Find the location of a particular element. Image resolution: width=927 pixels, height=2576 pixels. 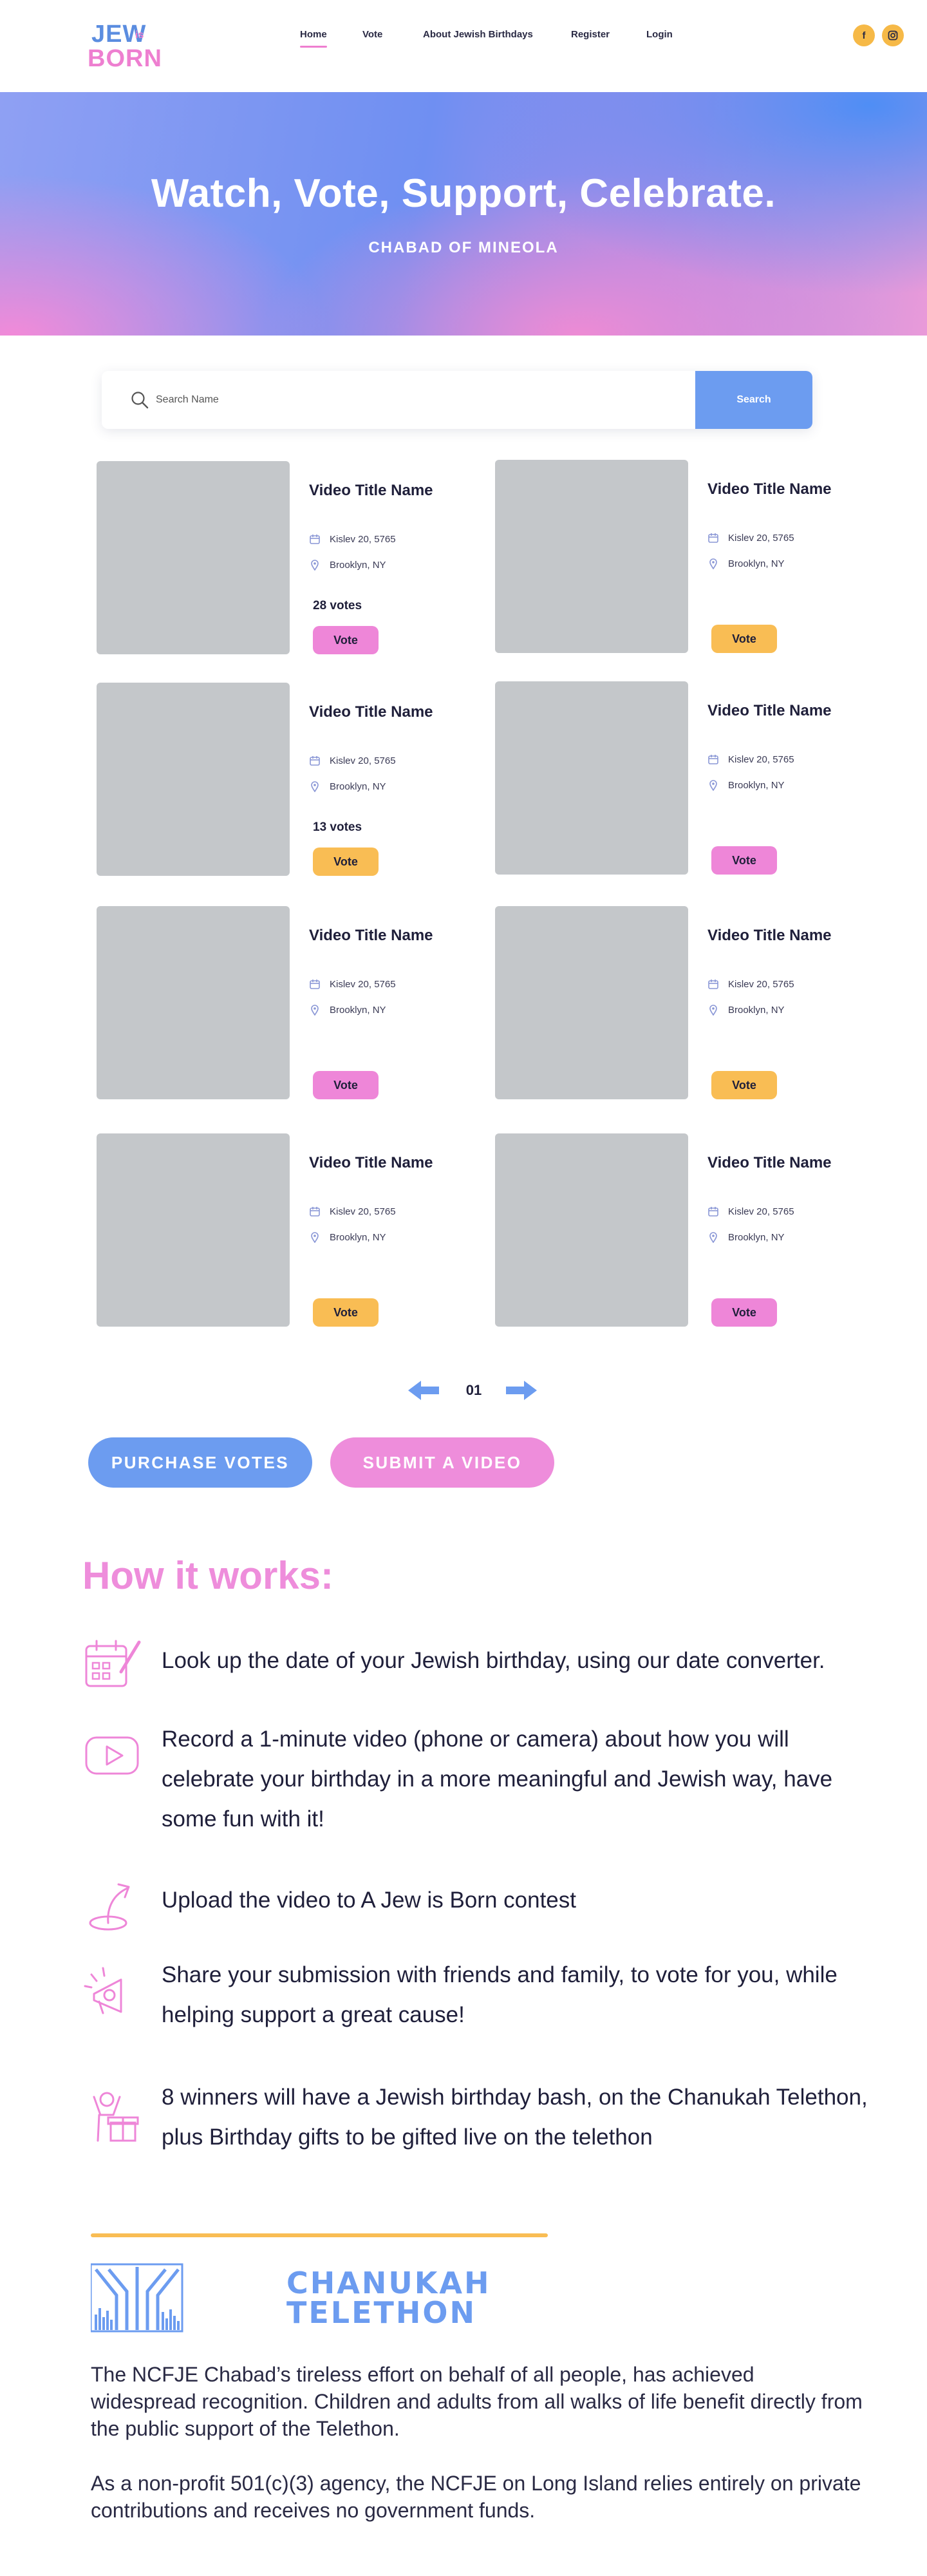

calendar-icon is located at coordinates (113, 1663).